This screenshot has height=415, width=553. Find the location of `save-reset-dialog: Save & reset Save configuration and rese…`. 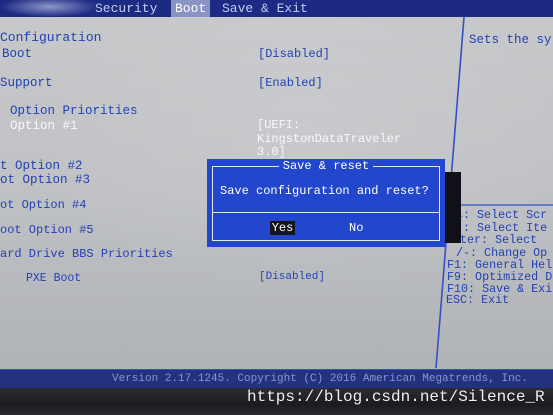

save-reset-dialog: Save & reset Save configuration and rese… is located at coordinates (326, 203).